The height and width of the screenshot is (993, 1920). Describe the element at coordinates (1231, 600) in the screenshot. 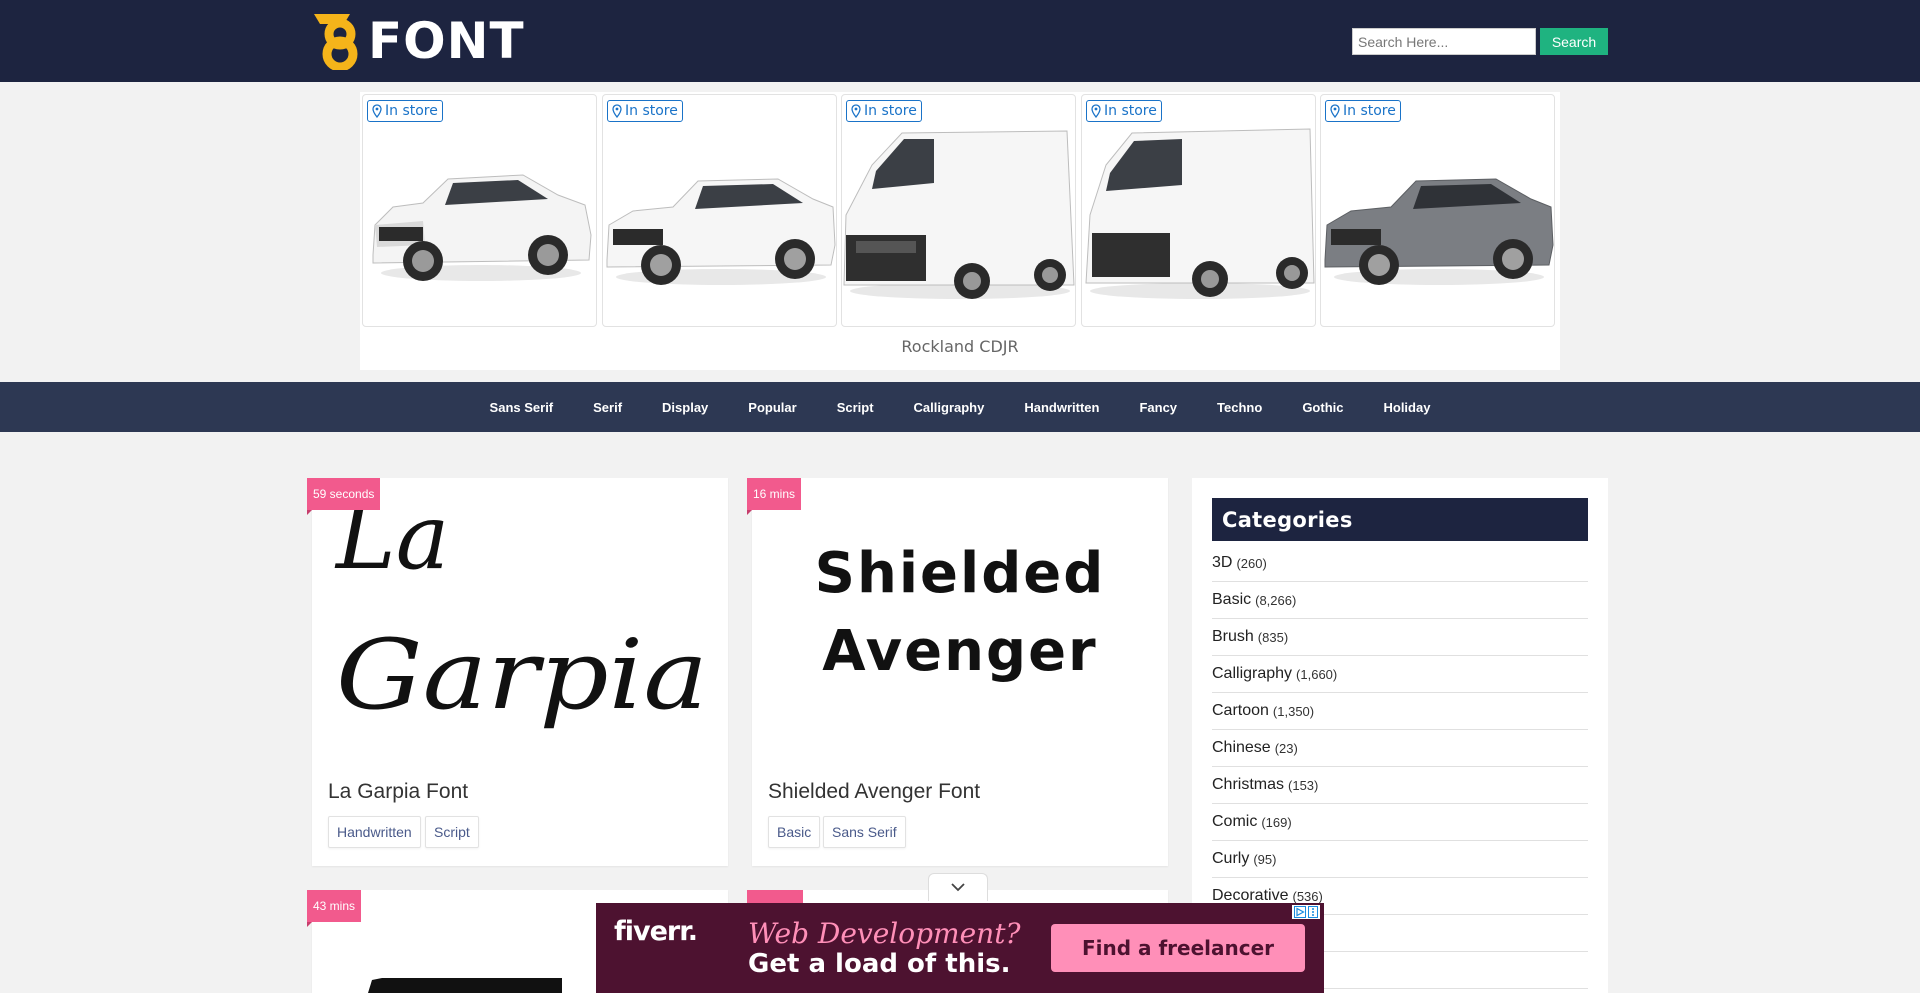

I see `category-name: Basic` at that location.